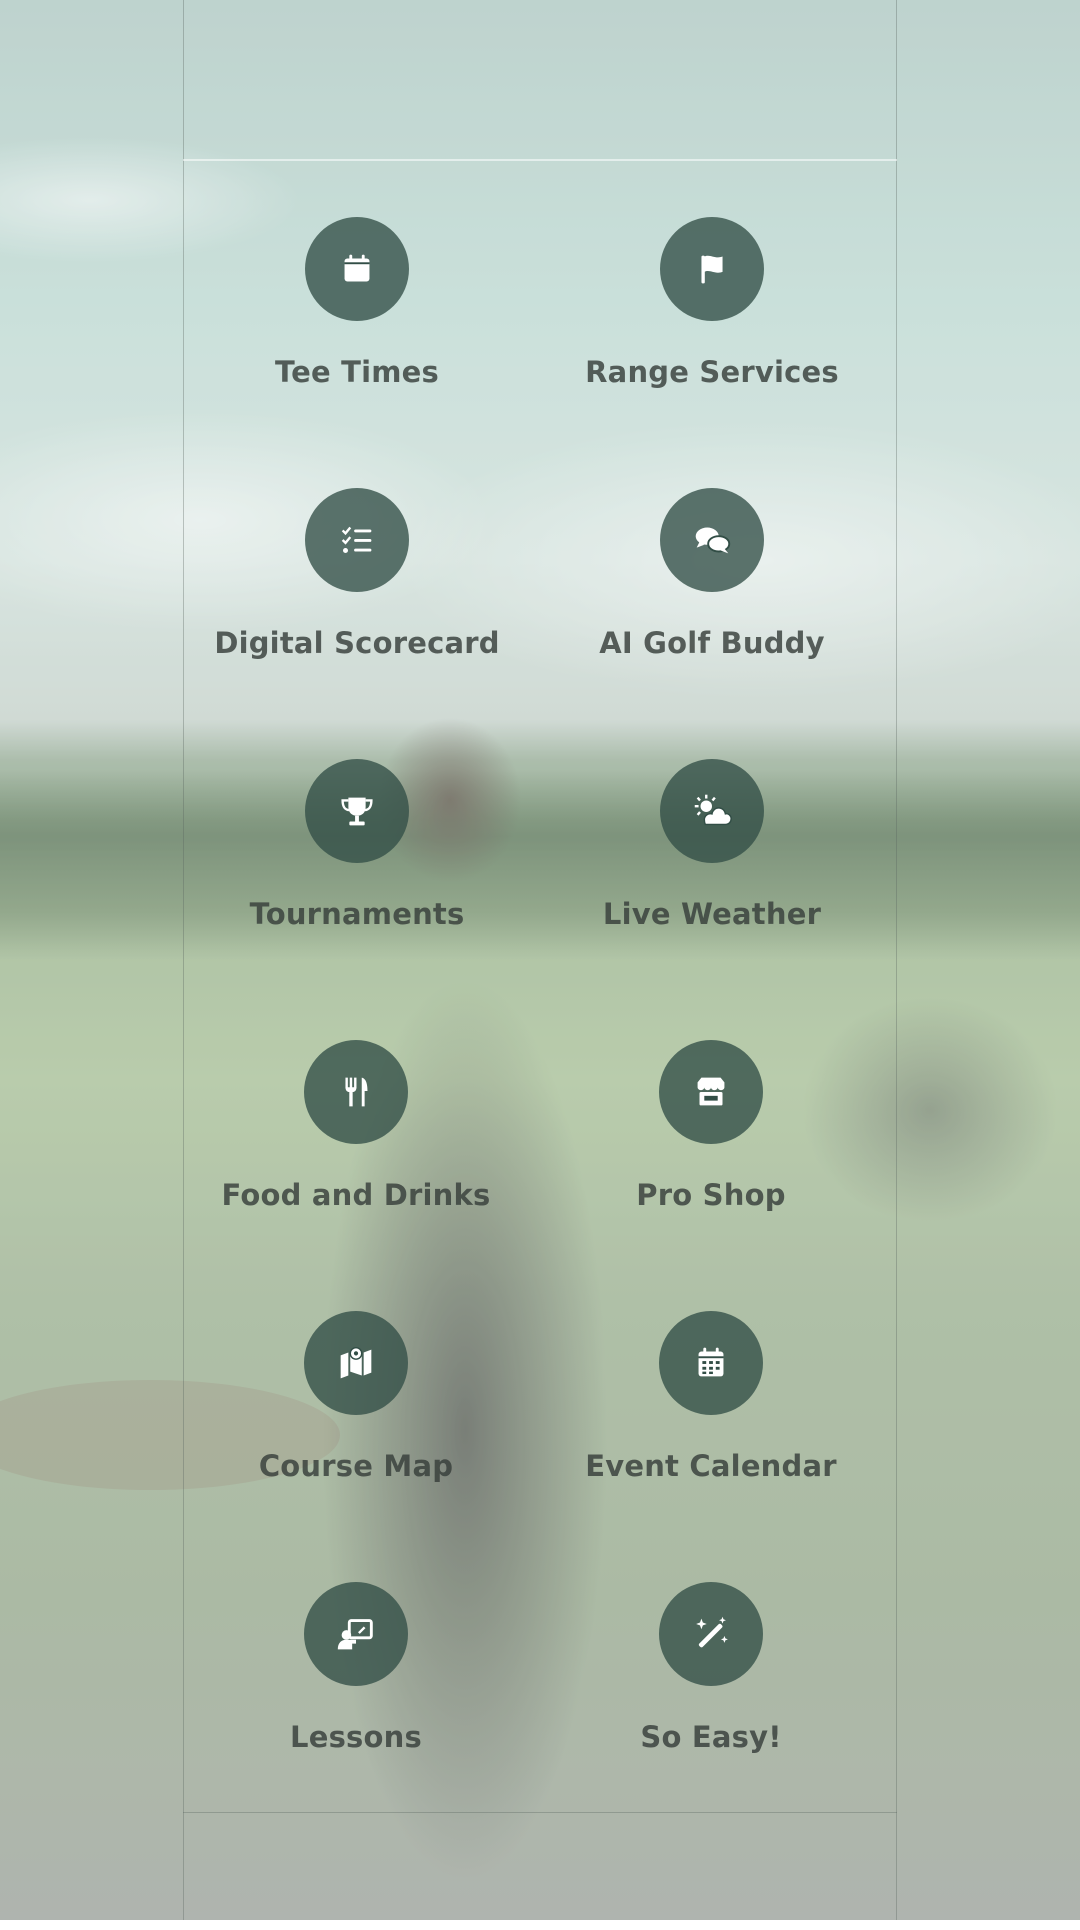 This screenshot has height=1930, width=1080. Describe the element at coordinates (712, 811) in the screenshot. I see `sun-cloud-icon` at that location.